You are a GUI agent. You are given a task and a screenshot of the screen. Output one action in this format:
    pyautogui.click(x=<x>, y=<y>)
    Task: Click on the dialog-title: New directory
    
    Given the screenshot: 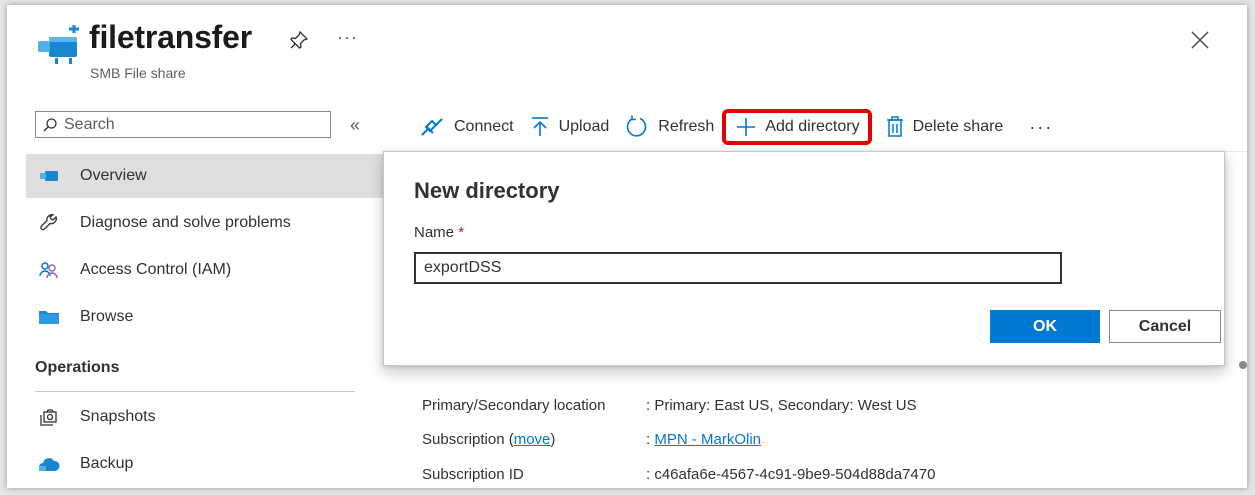 What is the action you would take?
    pyautogui.click(x=487, y=190)
    